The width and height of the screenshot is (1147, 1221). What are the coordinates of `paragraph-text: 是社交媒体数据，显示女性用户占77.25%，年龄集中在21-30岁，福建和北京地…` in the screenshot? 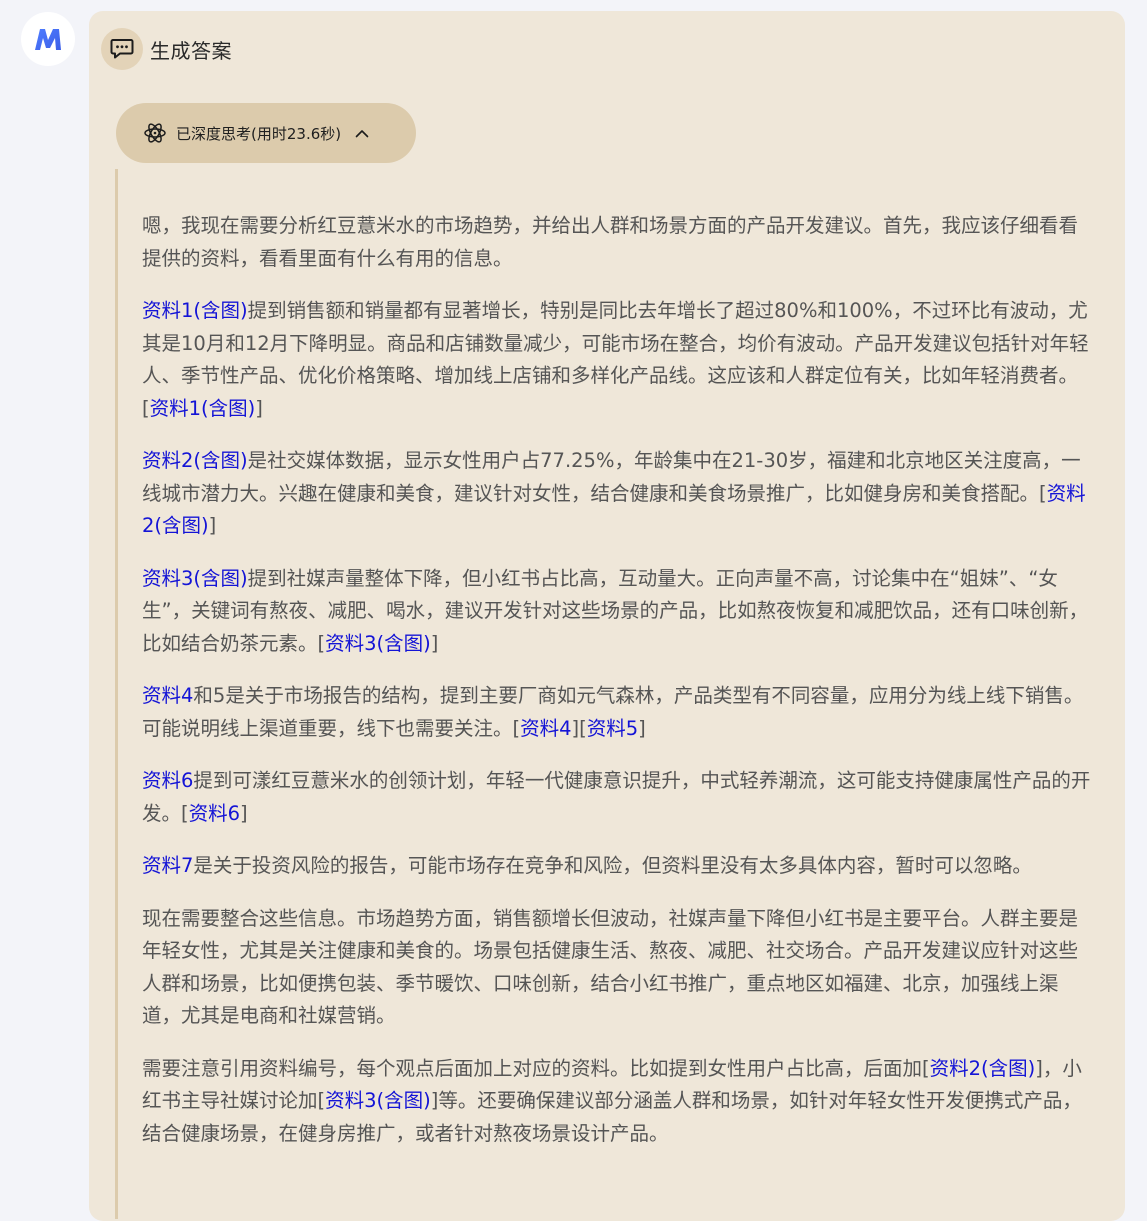 It's located at (611, 477).